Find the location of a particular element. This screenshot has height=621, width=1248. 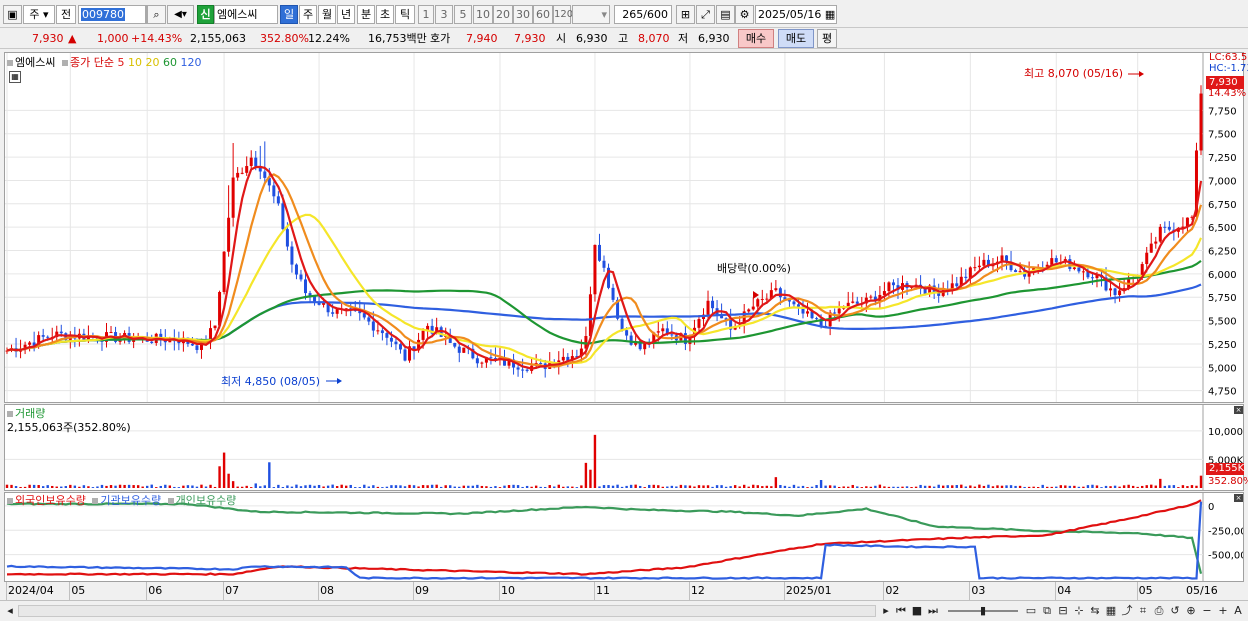

zoom-out-icon: − is located at coordinates (1207, 611).